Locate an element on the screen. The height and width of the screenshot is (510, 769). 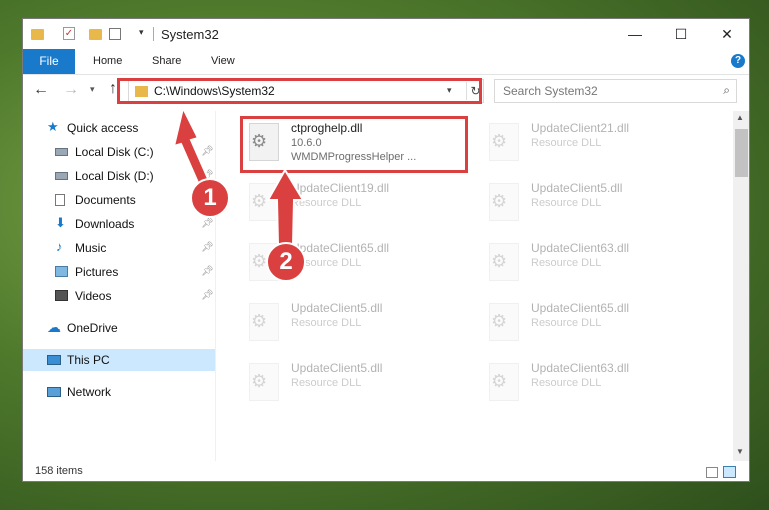
sidebar-item-label: Quick access is located at coordinates (103, 128).